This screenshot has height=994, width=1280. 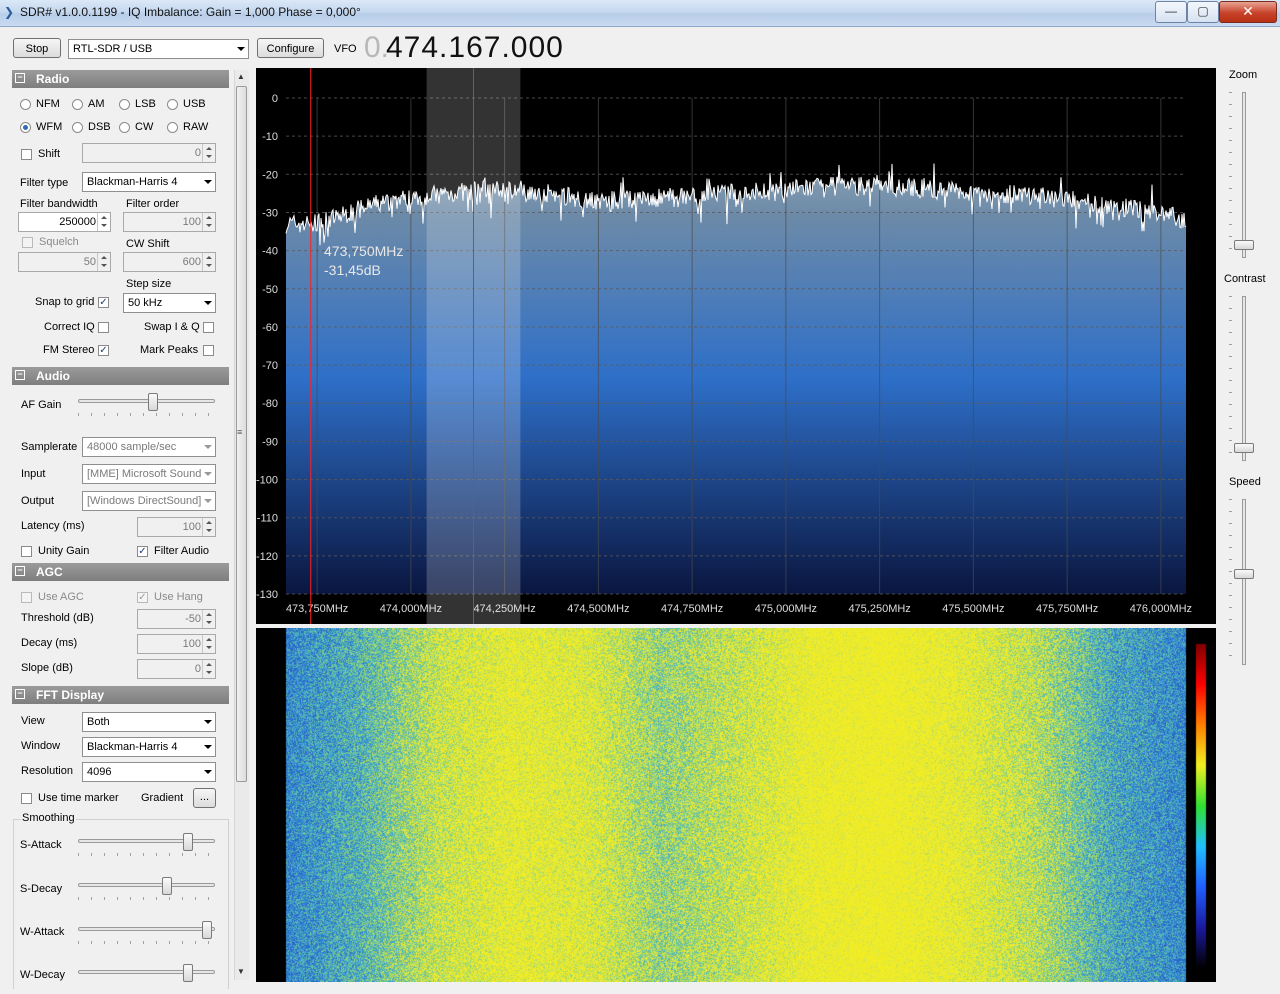 I want to click on w-decay-track, so click(x=146, y=972).